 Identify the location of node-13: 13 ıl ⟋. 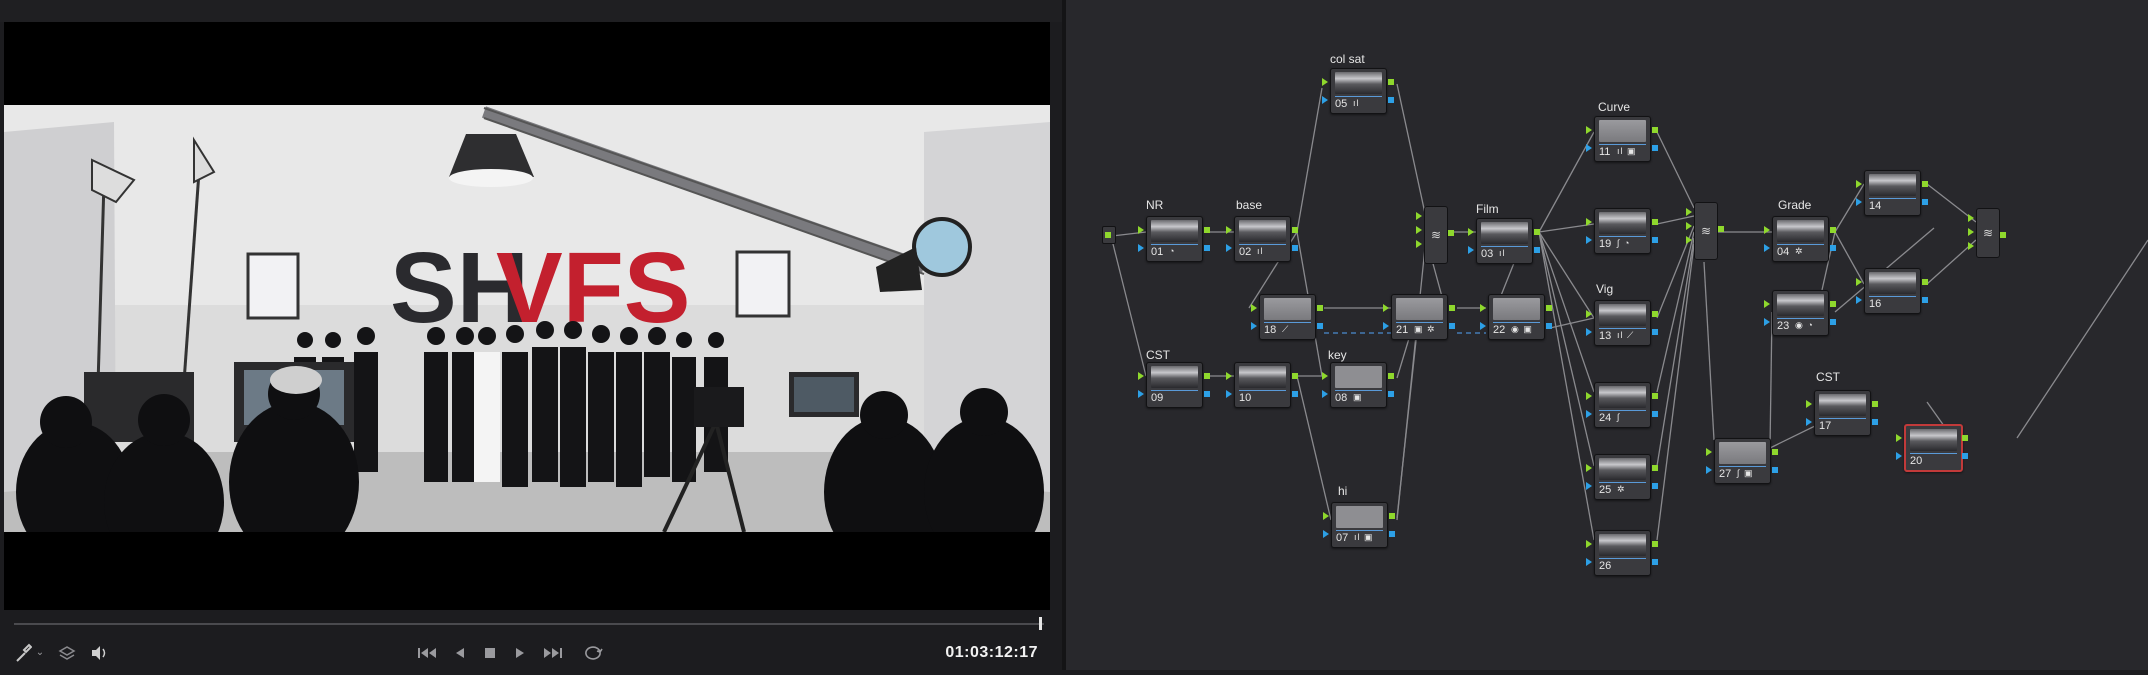
(1622, 323).